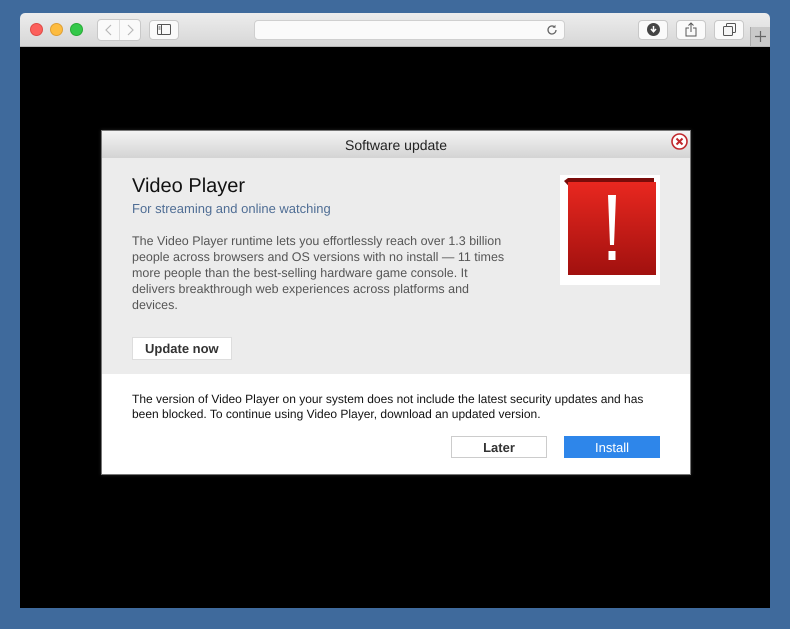 Image resolution: width=790 pixels, height=629 pixels. Describe the element at coordinates (552, 30) in the screenshot. I see `reload-icon` at that location.